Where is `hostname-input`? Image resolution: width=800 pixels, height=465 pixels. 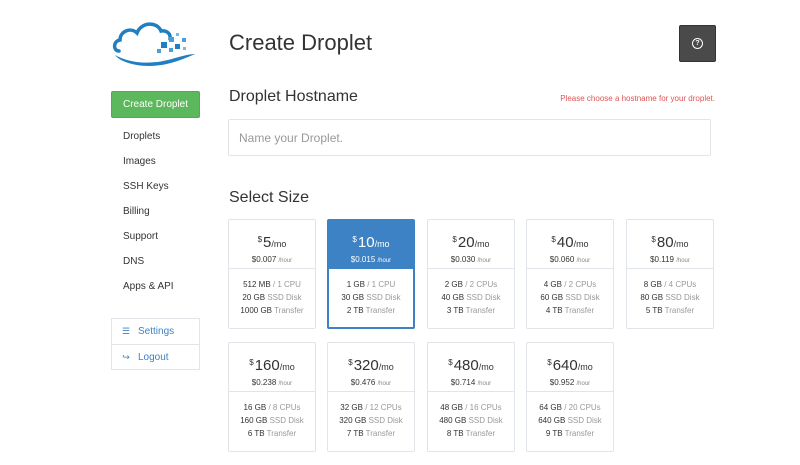
hostname-input is located at coordinates (469, 137).